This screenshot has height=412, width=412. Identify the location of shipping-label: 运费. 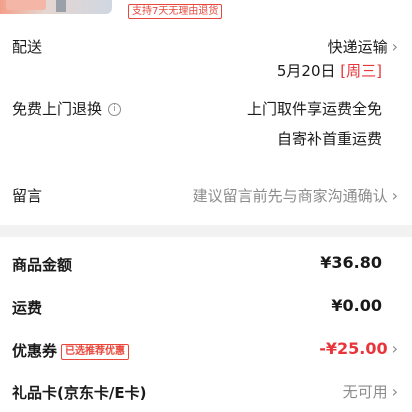
(27, 308).